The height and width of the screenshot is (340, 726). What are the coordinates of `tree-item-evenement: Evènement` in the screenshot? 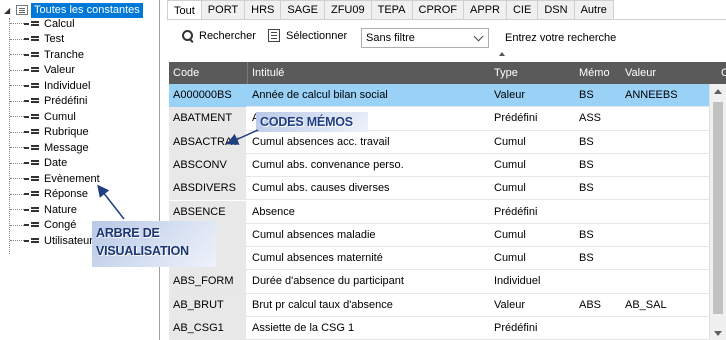 It's located at (55, 178).